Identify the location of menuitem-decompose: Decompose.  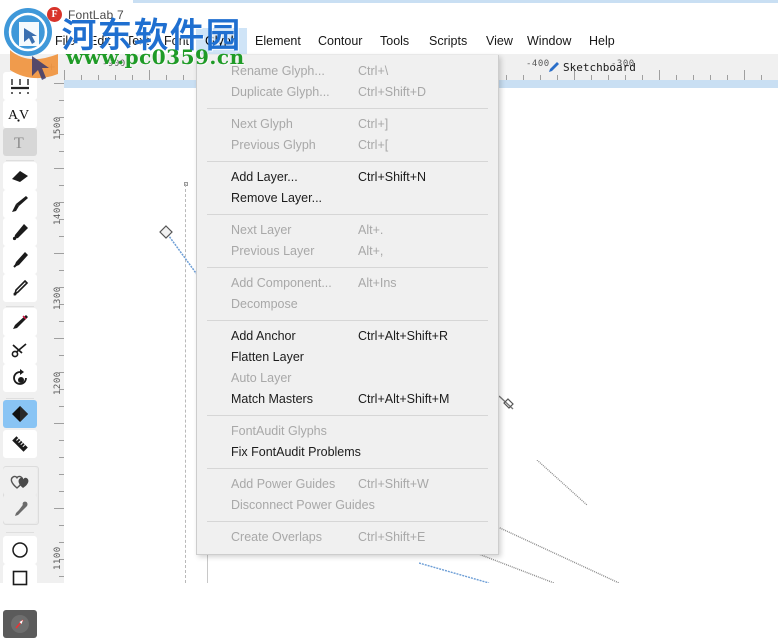
(347, 304).